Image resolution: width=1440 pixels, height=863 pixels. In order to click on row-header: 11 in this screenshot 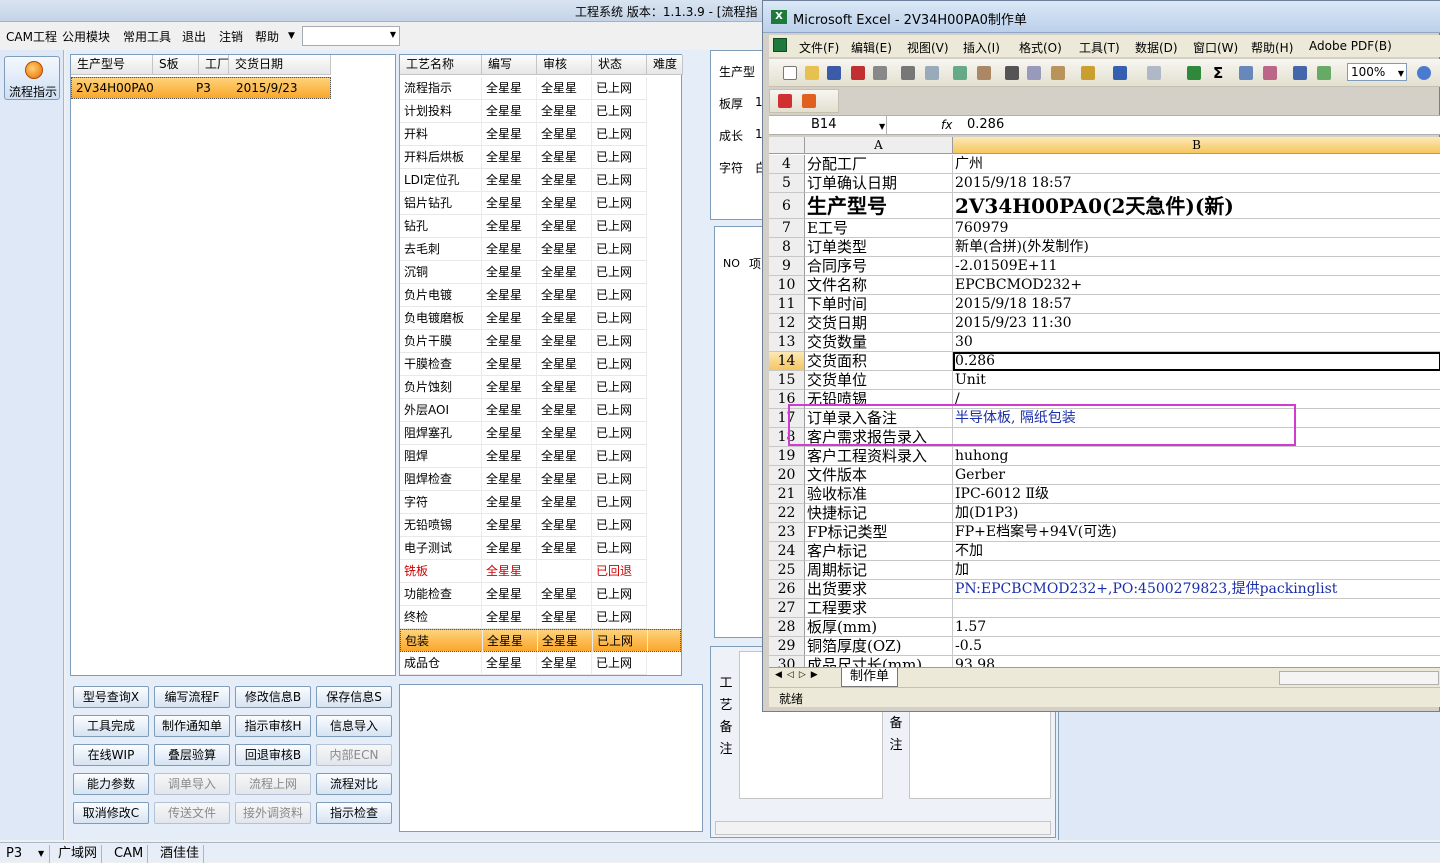, I will do `click(787, 304)`.